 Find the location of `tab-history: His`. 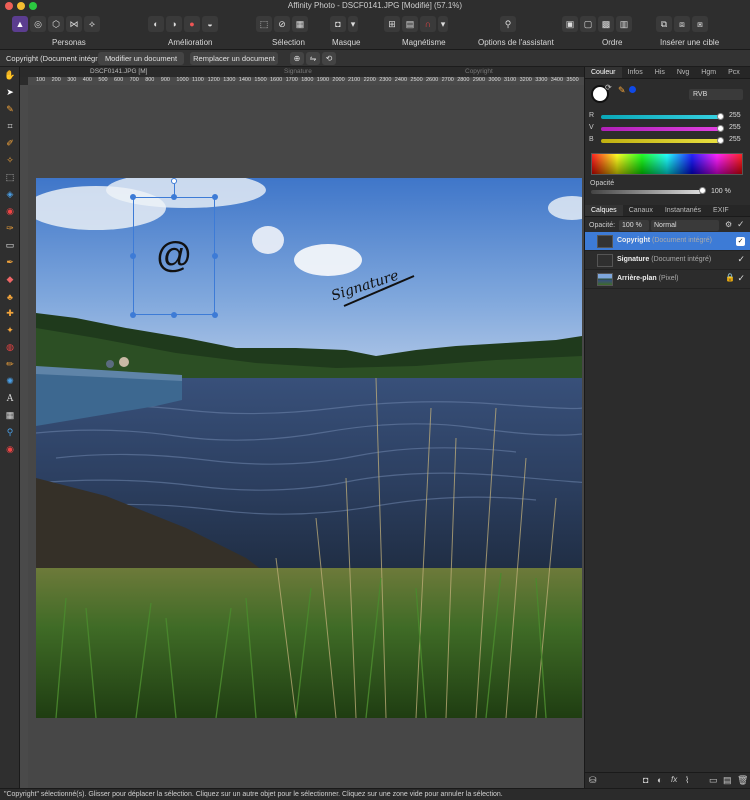

tab-history: His is located at coordinates (660, 72).